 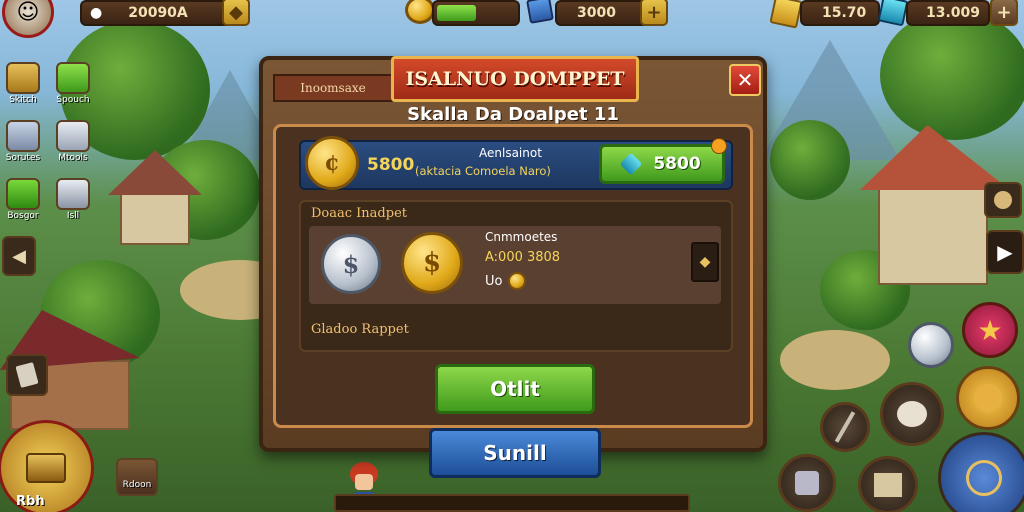 I want to click on bottom-chat-bar, so click(x=512, y=503).